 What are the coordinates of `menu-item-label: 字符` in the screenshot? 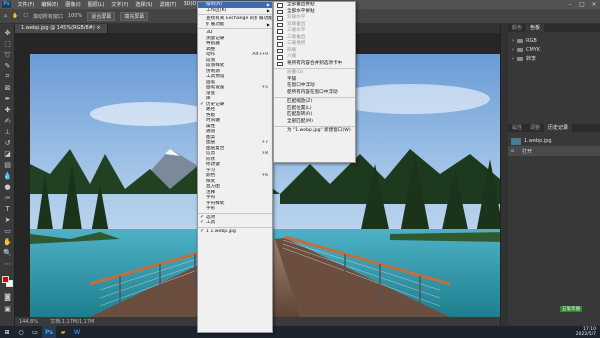 It's located at (211, 197).